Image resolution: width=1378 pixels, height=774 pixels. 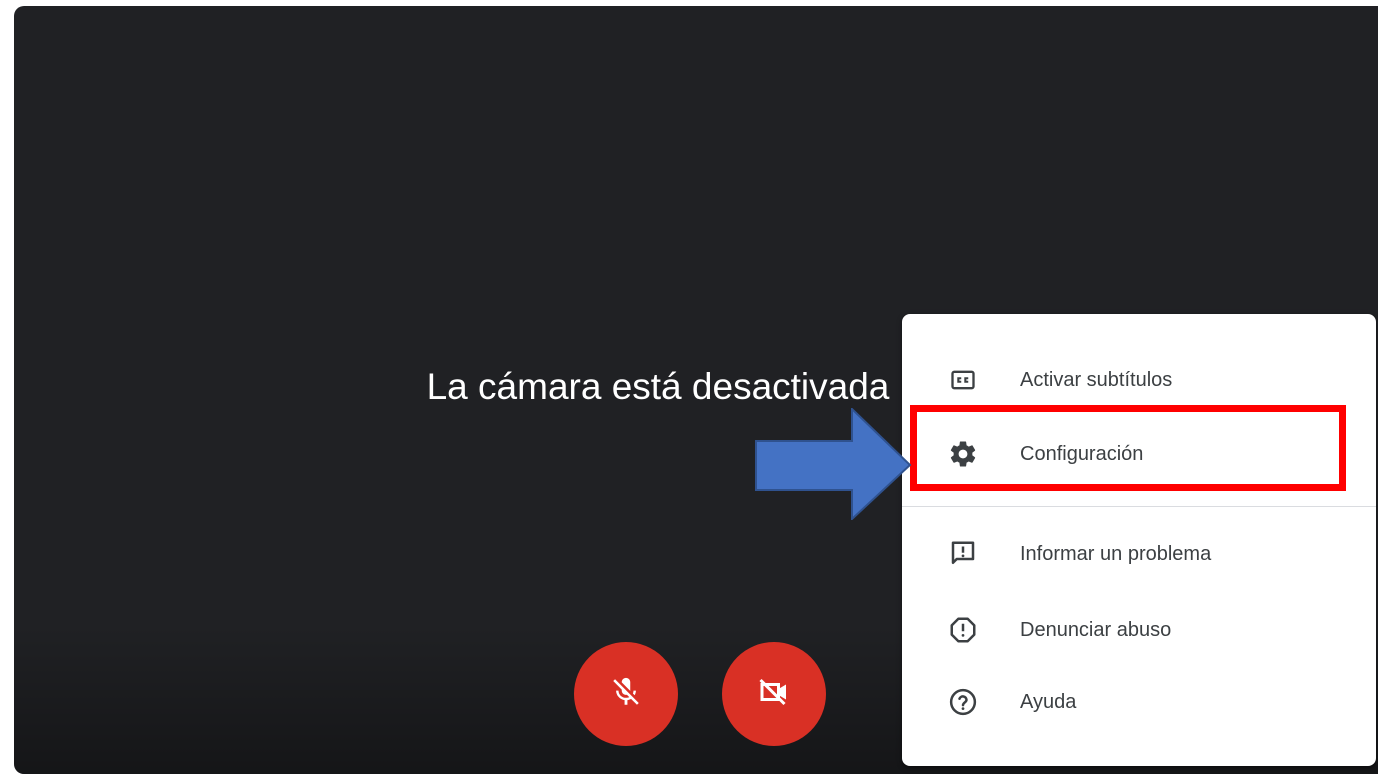 What do you see at coordinates (1096, 379) in the screenshot?
I see `menu-item-label: Activar subtítulos` at bounding box center [1096, 379].